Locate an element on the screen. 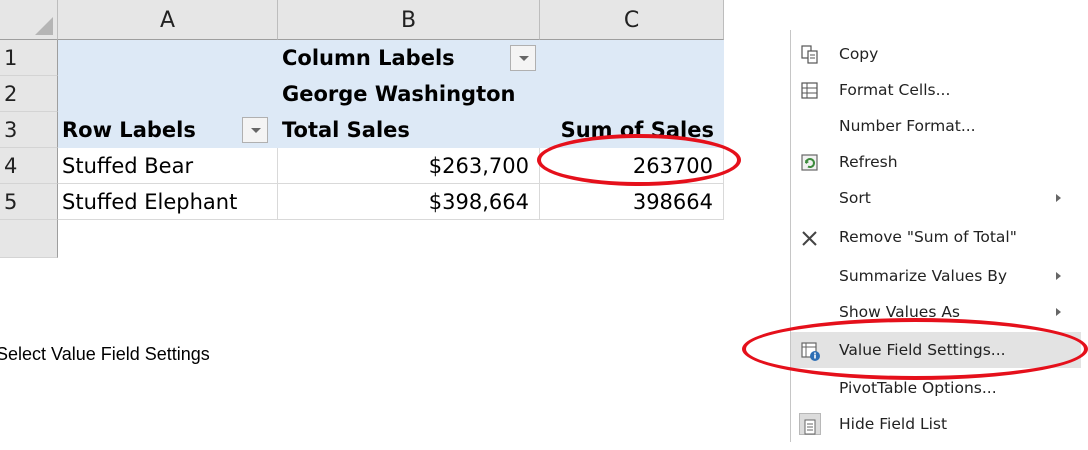 This screenshot has width=1088, height=450. row-header-4: 4 is located at coordinates (29, 166).